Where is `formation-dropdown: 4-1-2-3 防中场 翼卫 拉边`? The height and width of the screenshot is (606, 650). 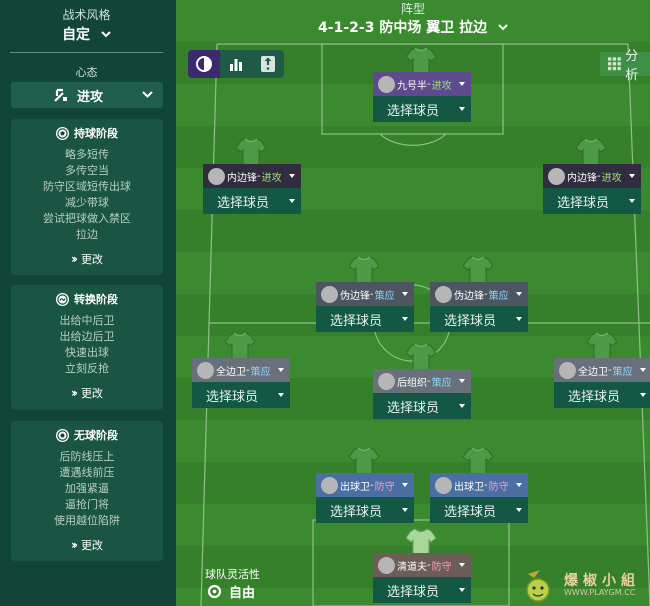 formation-dropdown: 4-1-2-3 防中场 翼卫 拉边 is located at coordinates (413, 27).